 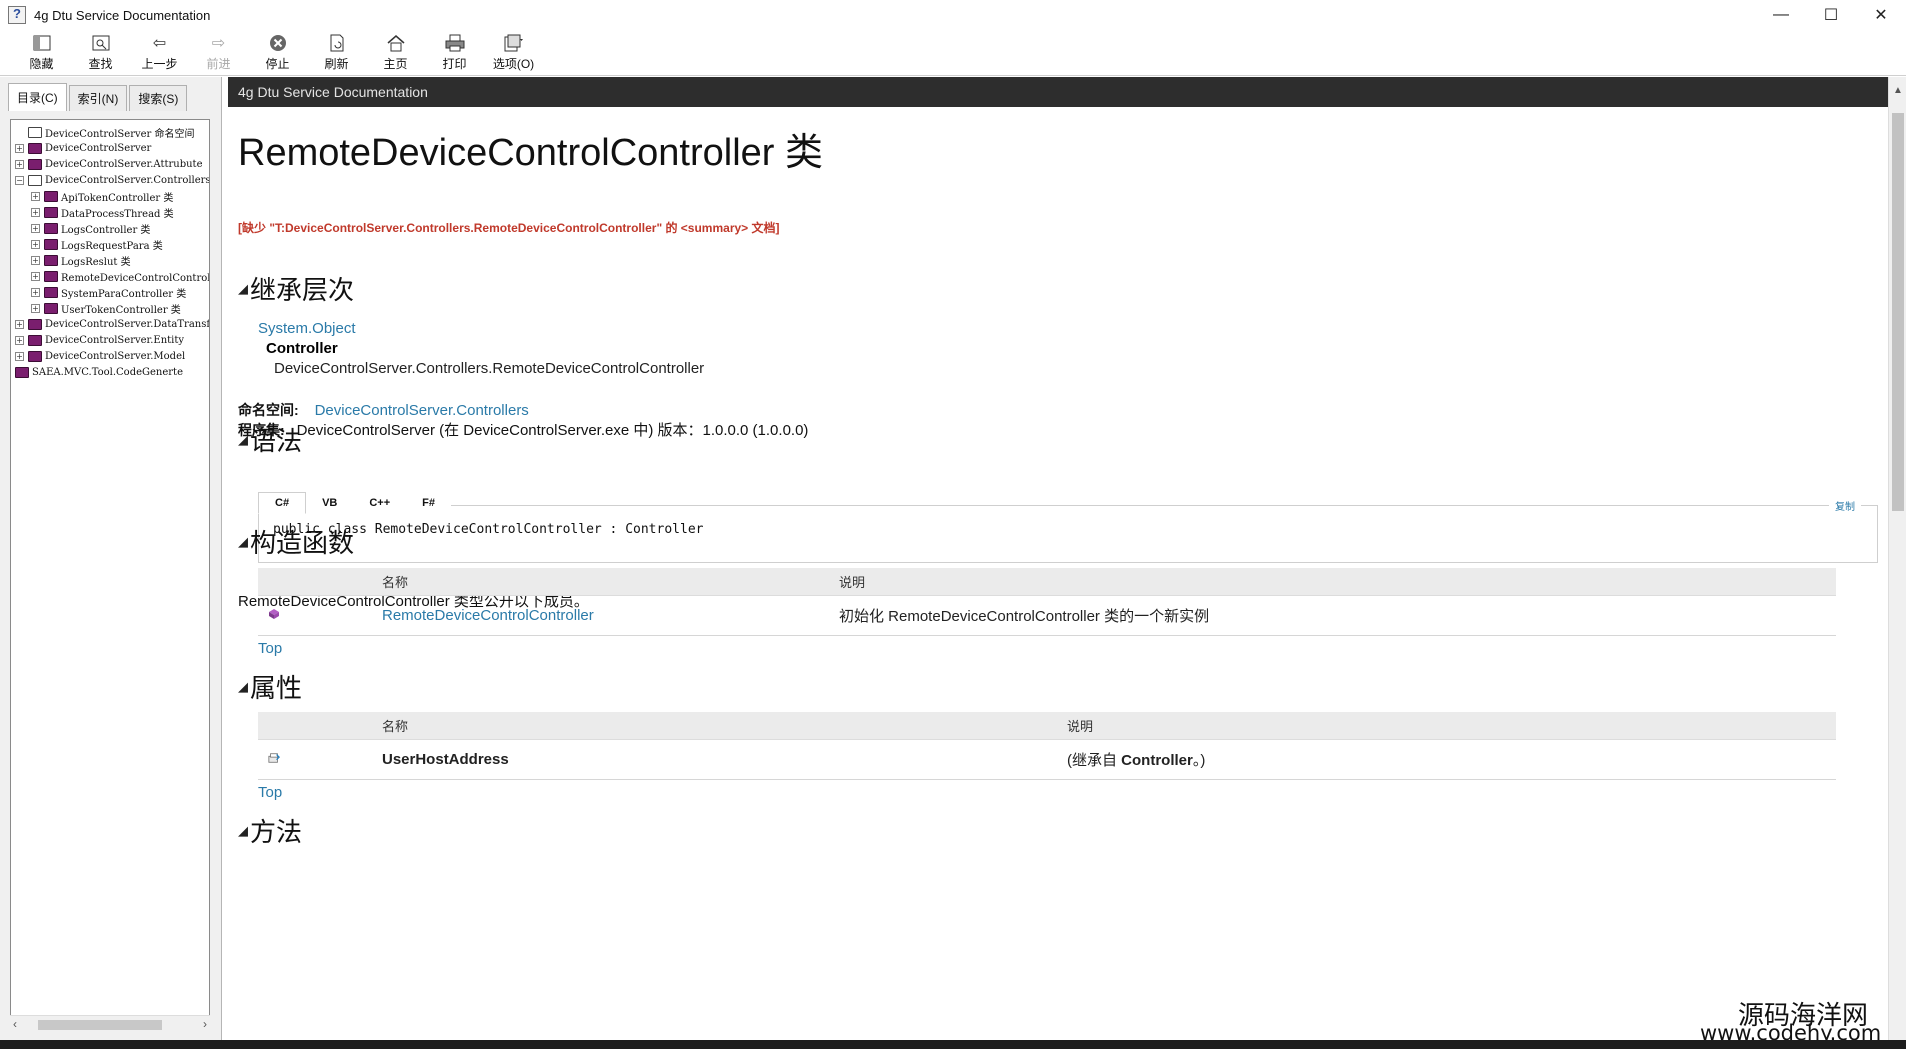 What do you see at coordinates (336, 53) in the screenshot?
I see `refresh-button: 刷新` at bounding box center [336, 53].